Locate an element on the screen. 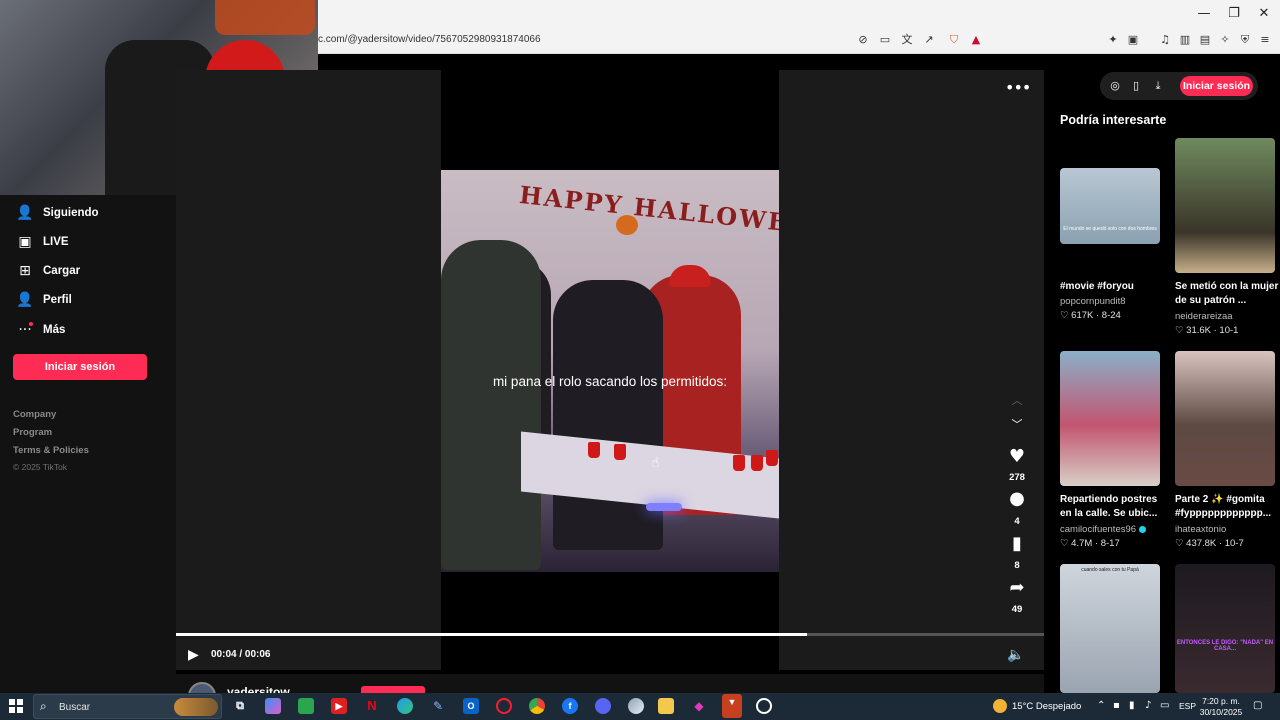 This screenshot has width=1280, height=720. task-view-icon: ⧉ is located at coordinates (240, 706).